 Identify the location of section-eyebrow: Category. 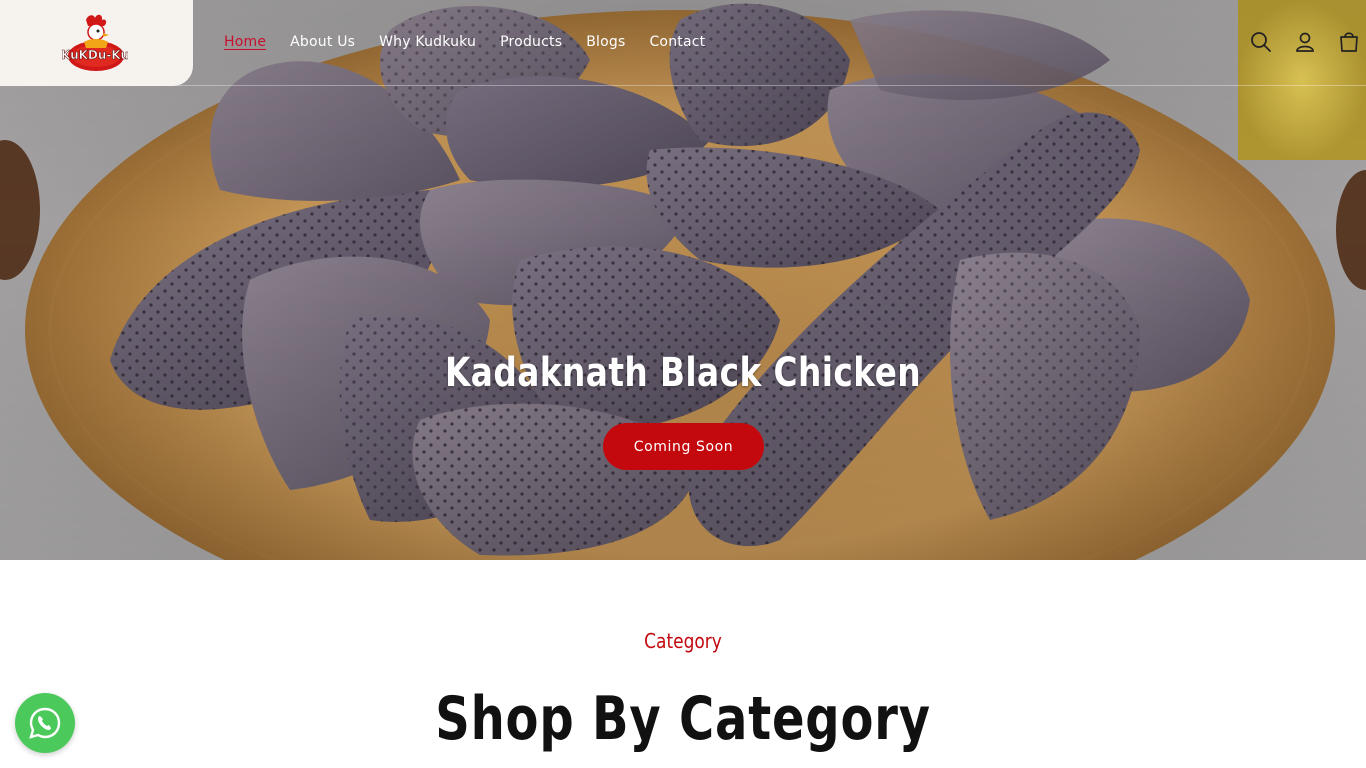
(683, 641).